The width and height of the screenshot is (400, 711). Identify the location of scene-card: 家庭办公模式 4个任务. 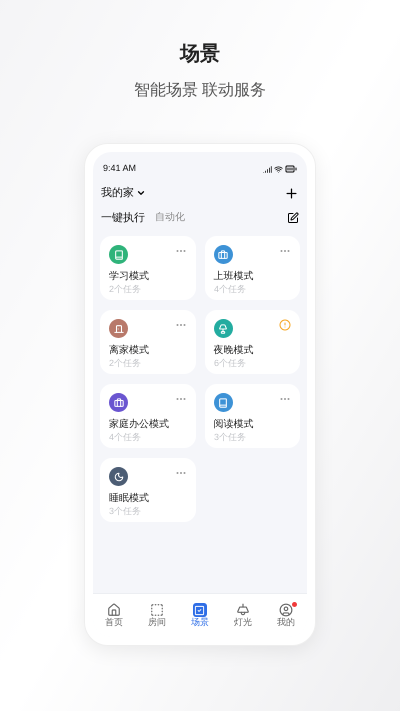
(148, 416).